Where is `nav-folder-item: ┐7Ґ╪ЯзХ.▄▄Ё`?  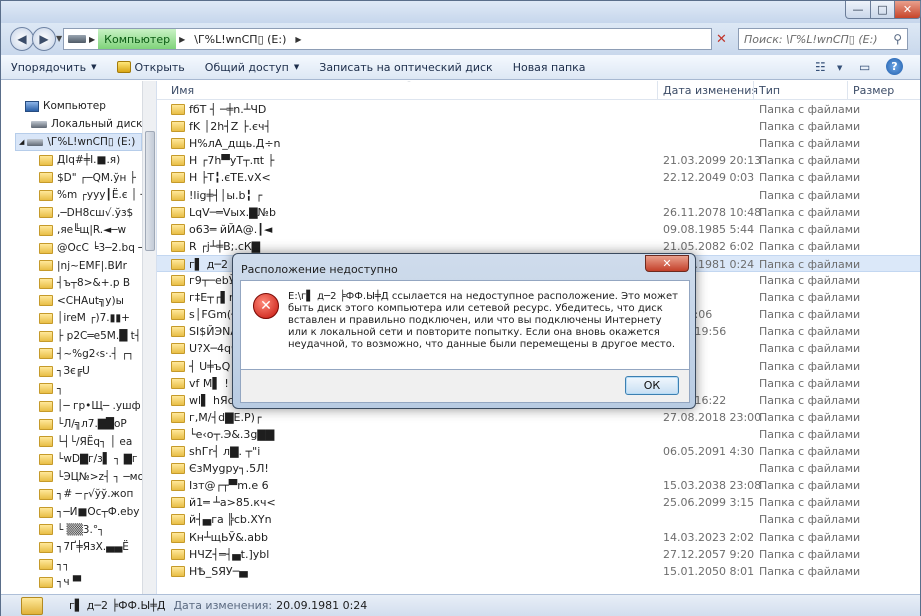
nav-folder-item: ┐7Ґ╪ЯзХ.▄▄Ё is located at coordinates (84, 547).